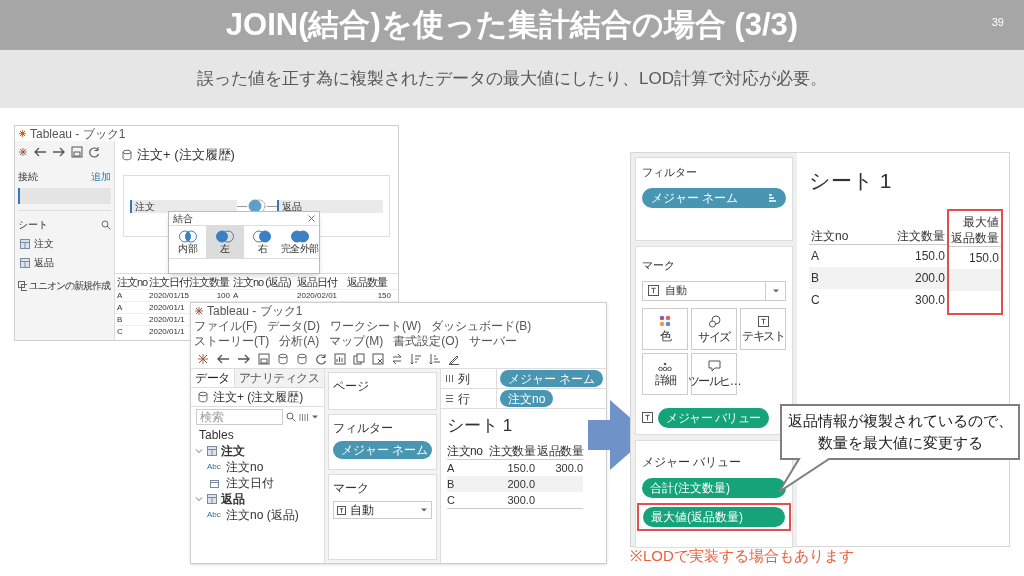 This screenshot has width=1024, height=576. Describe the element at coordinates (233, 451) in the screenshot. I see `table-name: 注文` at that location.